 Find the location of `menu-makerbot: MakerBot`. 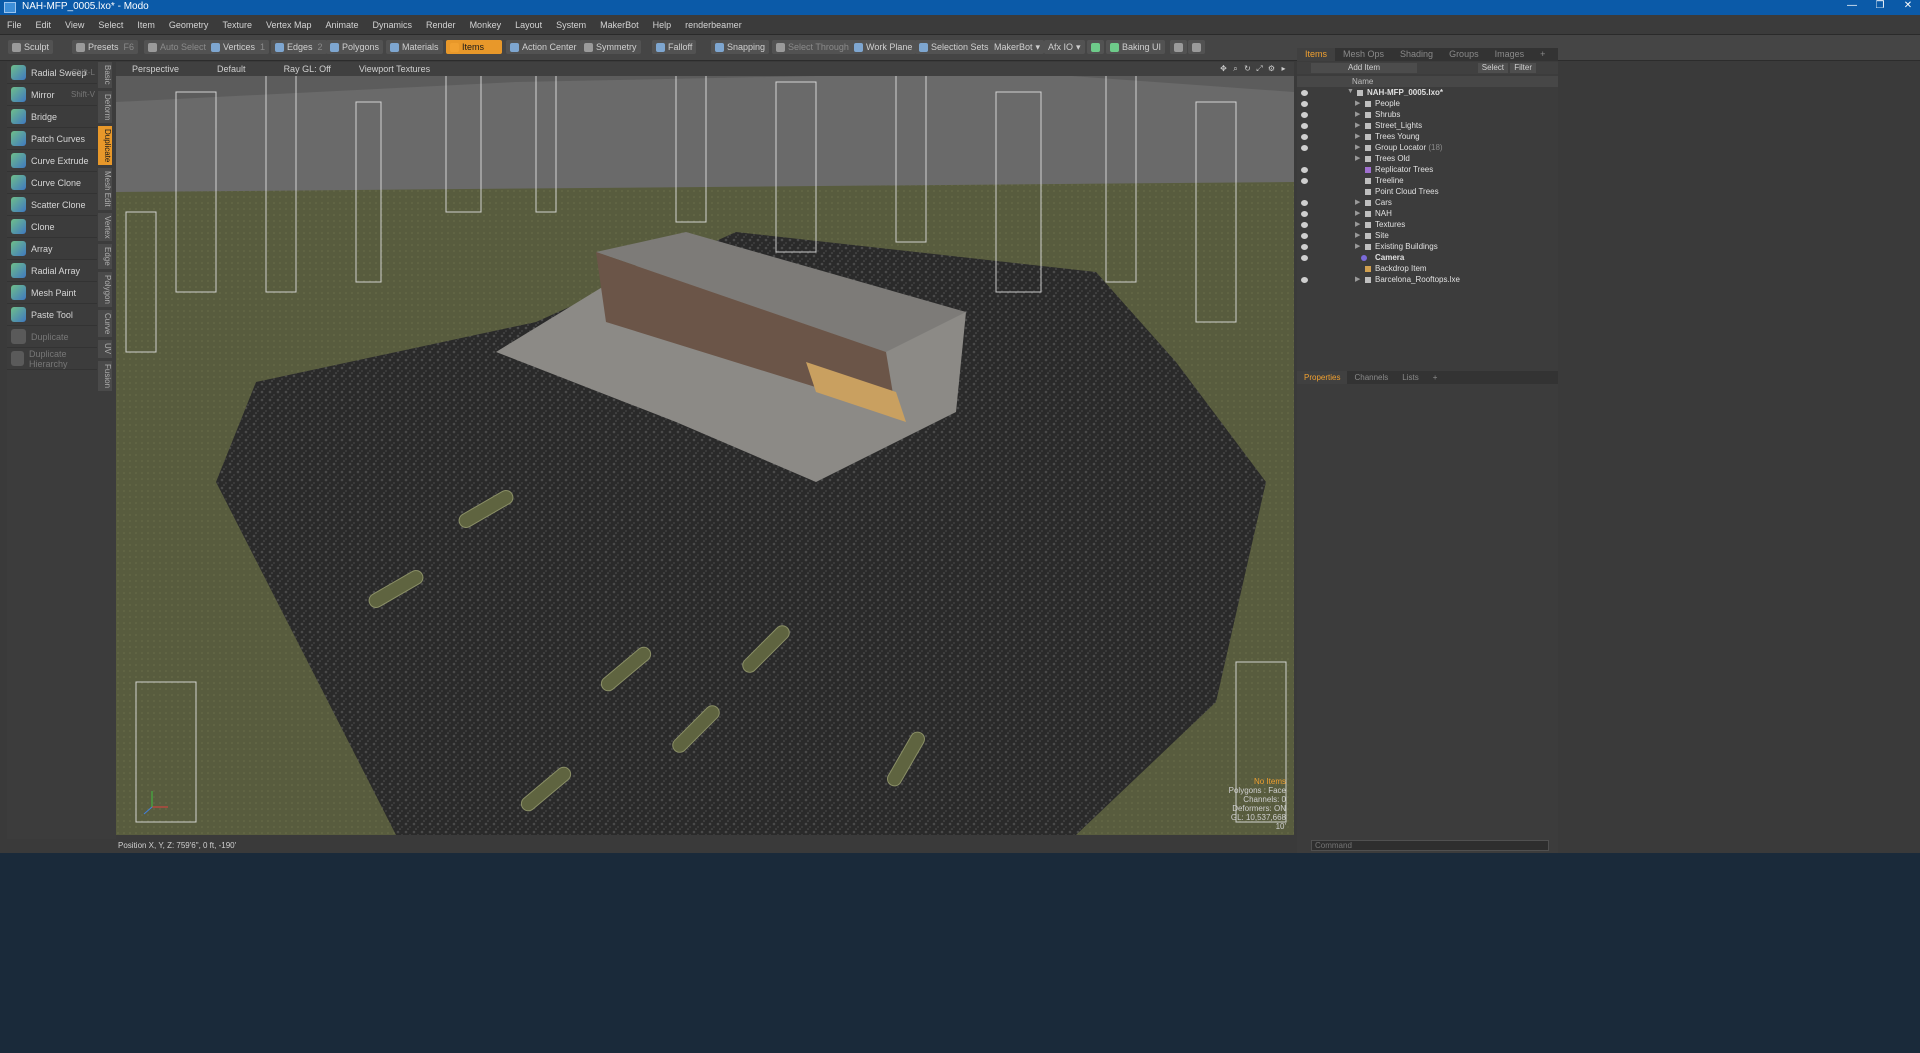

menu-makerbot: MakerBot is located at coordinates (619, 25).